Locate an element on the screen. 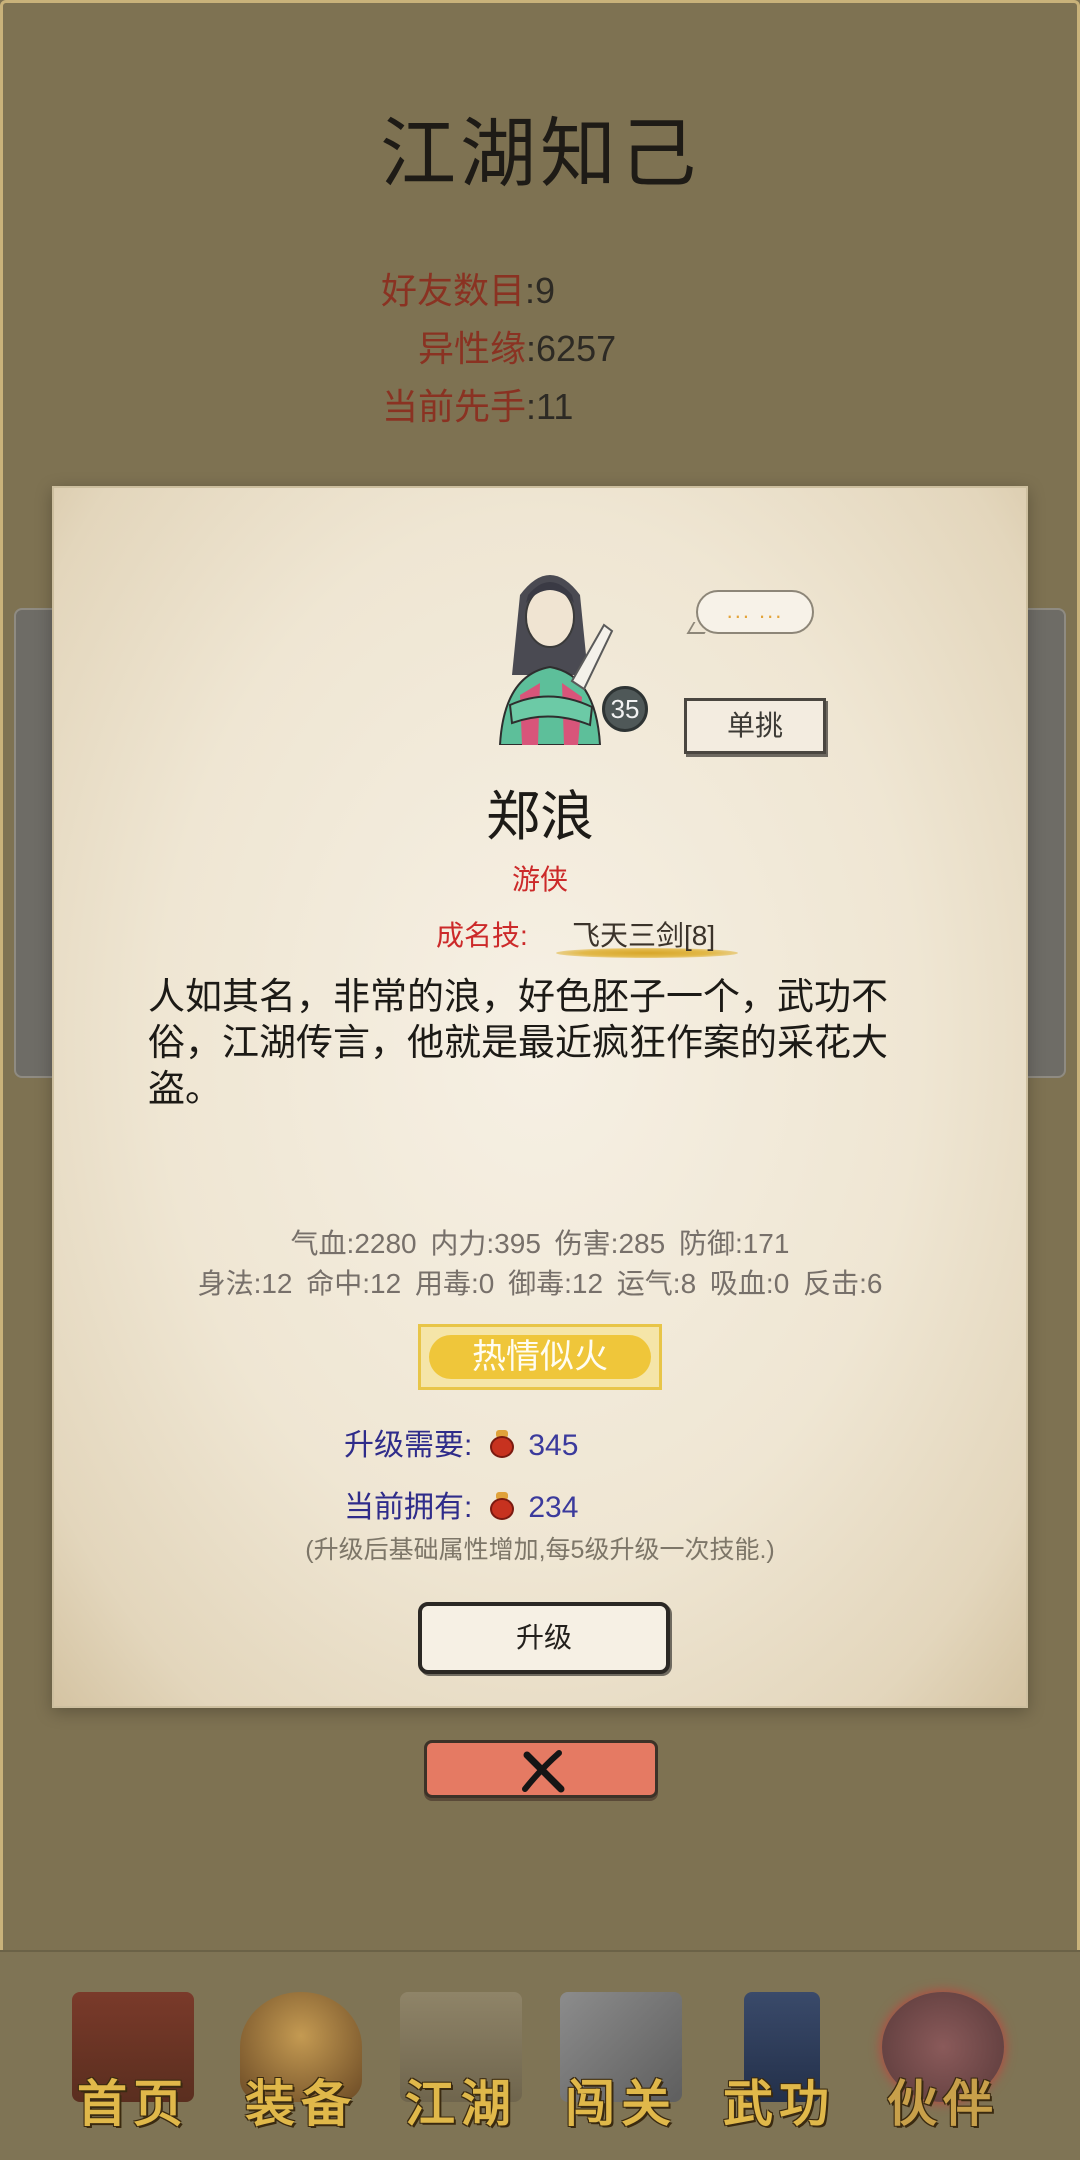 This screenshot has width=1080, height=2160. nav-challenge-label: 闯关 is located at coordinates (621, 2103).